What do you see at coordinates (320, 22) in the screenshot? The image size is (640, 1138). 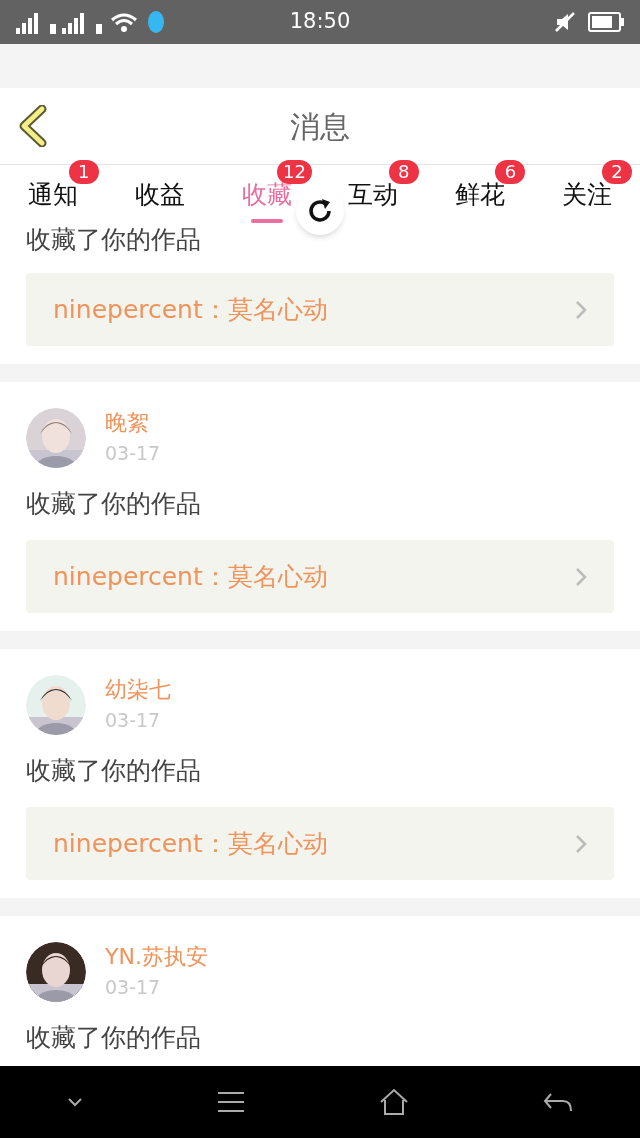 I see `clock: 18:50` at bounding box center [320, 22].